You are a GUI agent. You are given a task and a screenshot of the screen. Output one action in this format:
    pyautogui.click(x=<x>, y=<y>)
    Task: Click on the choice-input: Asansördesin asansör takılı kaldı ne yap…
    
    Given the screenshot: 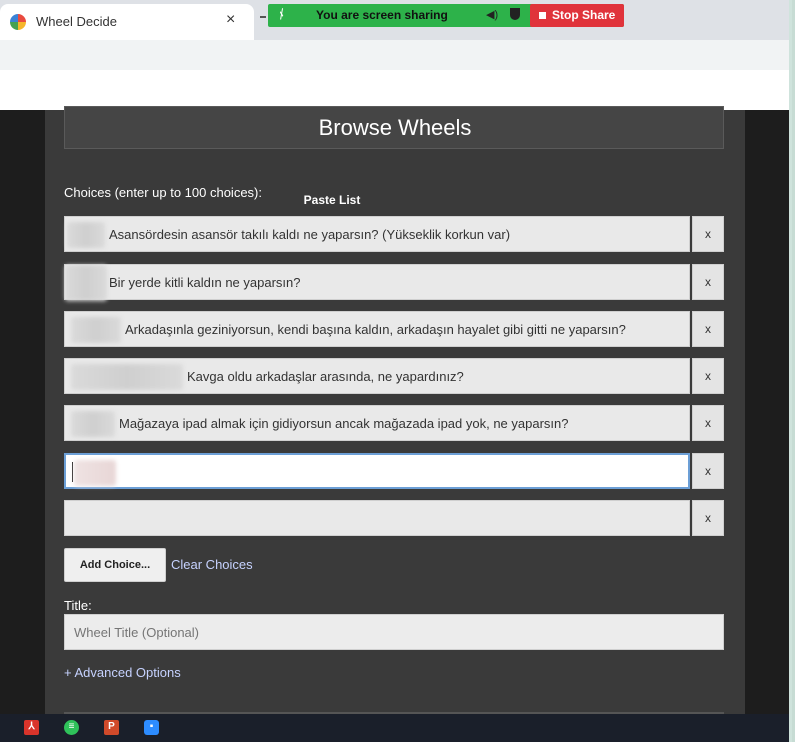 What is the action you would take?
    pyautogui.click(x=377, y=234)
    